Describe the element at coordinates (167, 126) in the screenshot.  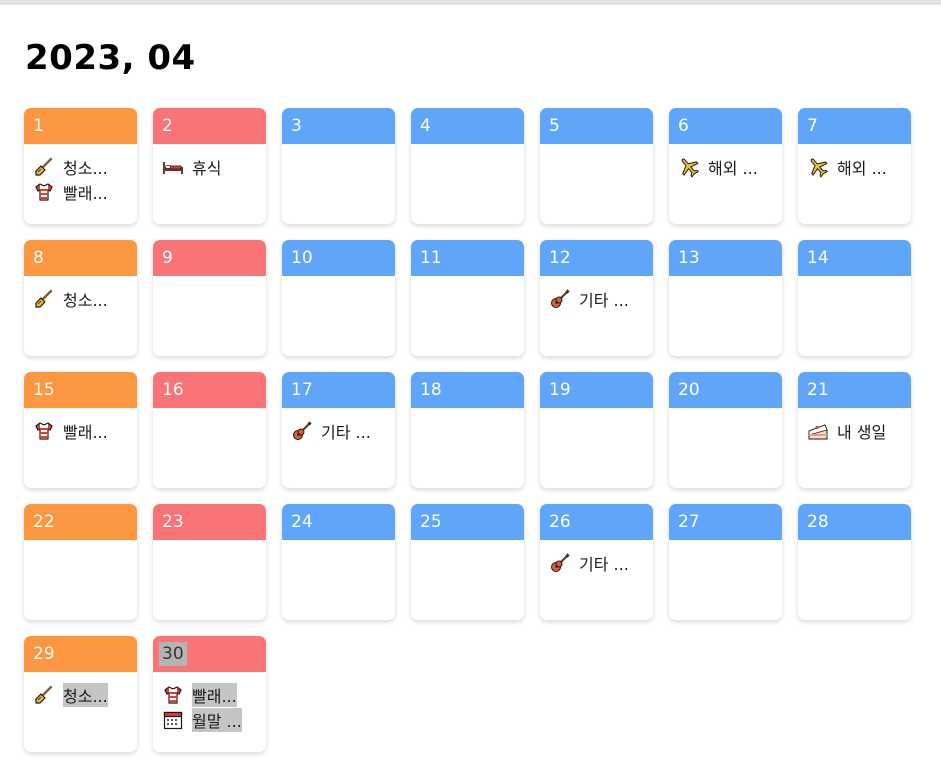
I see `day-number: 2` at that location.